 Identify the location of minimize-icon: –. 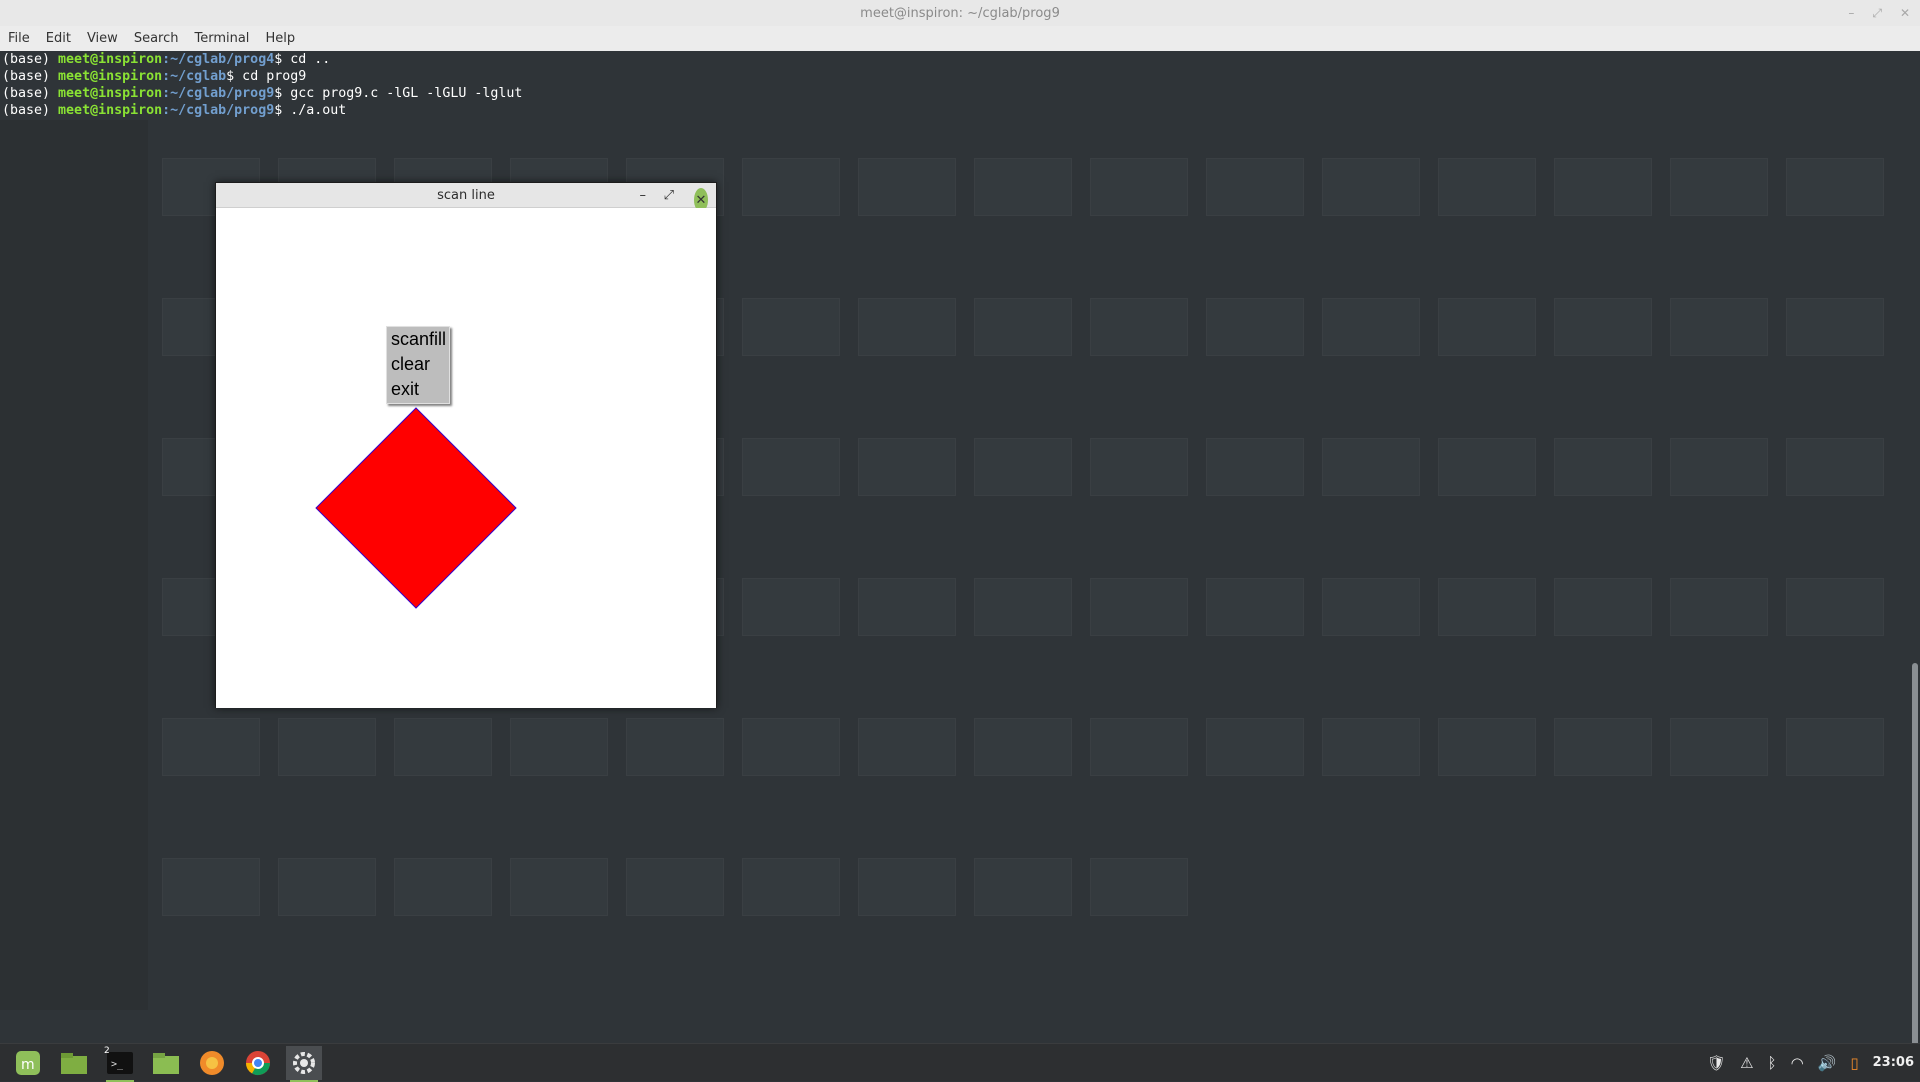
(643, 195).